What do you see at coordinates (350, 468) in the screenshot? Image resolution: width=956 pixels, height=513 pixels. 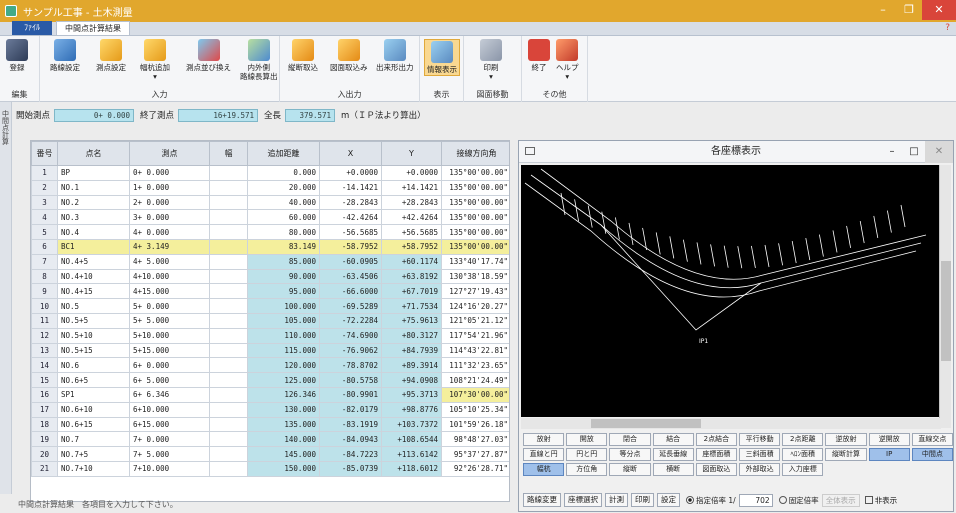 I see `table-cell: -85.0739` at bounding box center [350, 468].